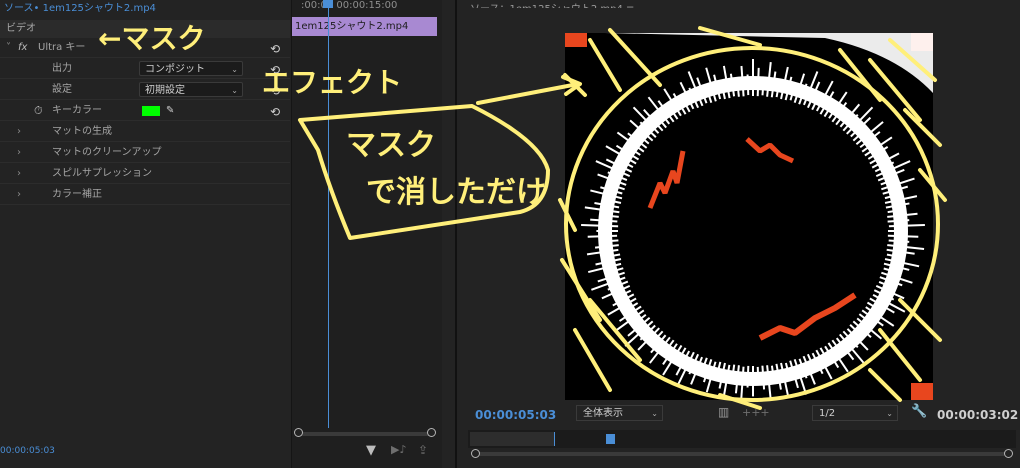  What do you see at coordinates (364, 26) in the screenshot?
I see `clip-bar: 1em125シャウト2.mp4` at bounding box center [364, 26].